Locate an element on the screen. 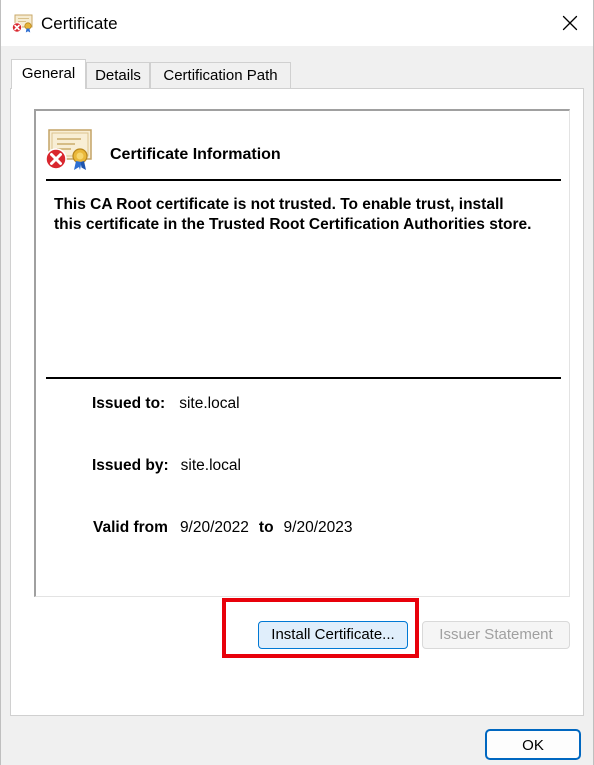 This screenshot has height=765, width=594. tab-certification-path: Certification Path is located at coordinates (220, 75).